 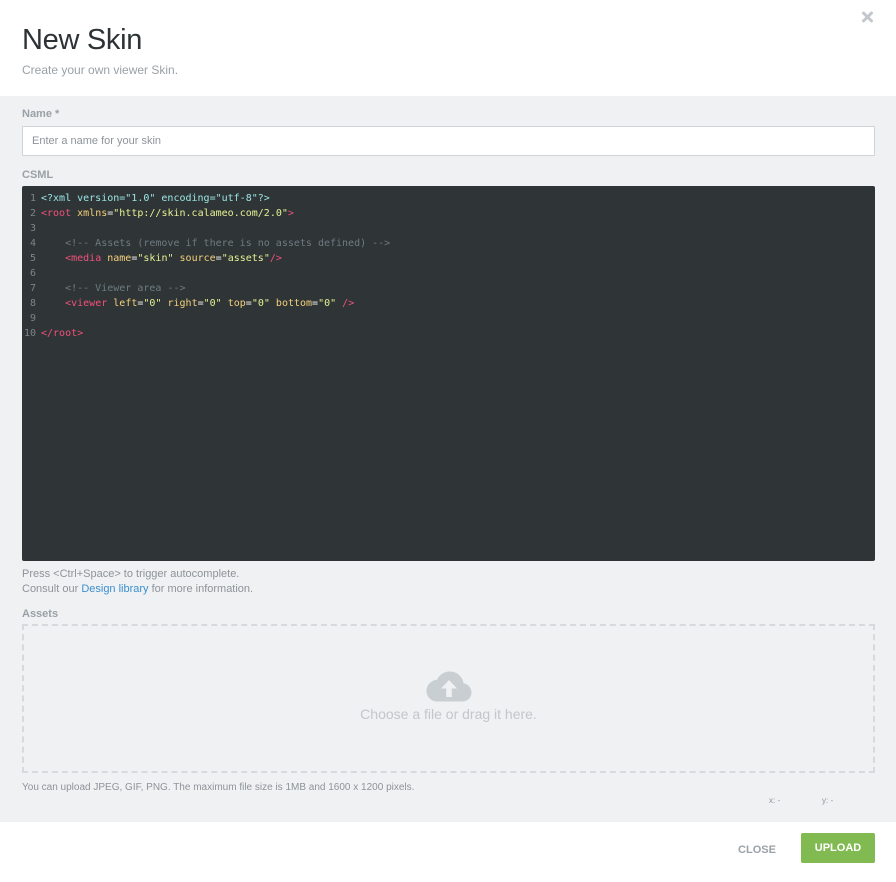 I want to click on code-line: 9, so click(x=448, y=318).